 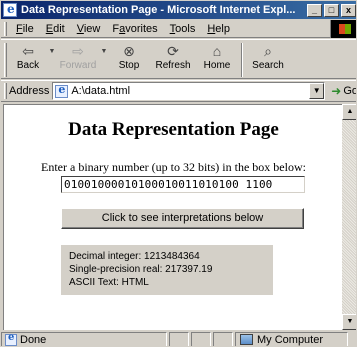 I want to click on scroll-down-button: ▼, so click(x=349, y=322).